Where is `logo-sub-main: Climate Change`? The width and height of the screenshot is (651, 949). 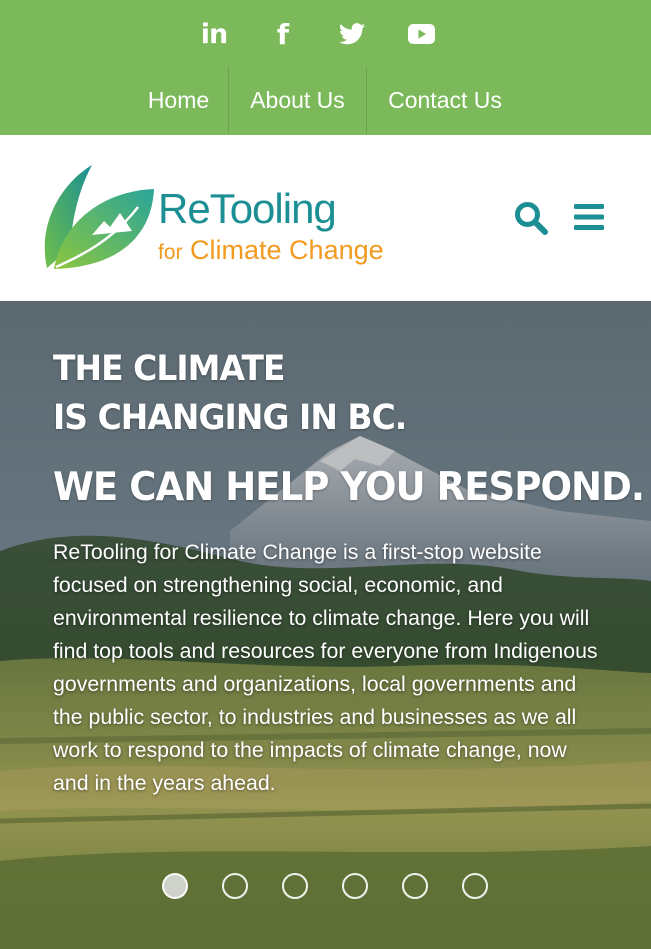
logo-sub-main: Climate Change is located at coordinates (287, 250).